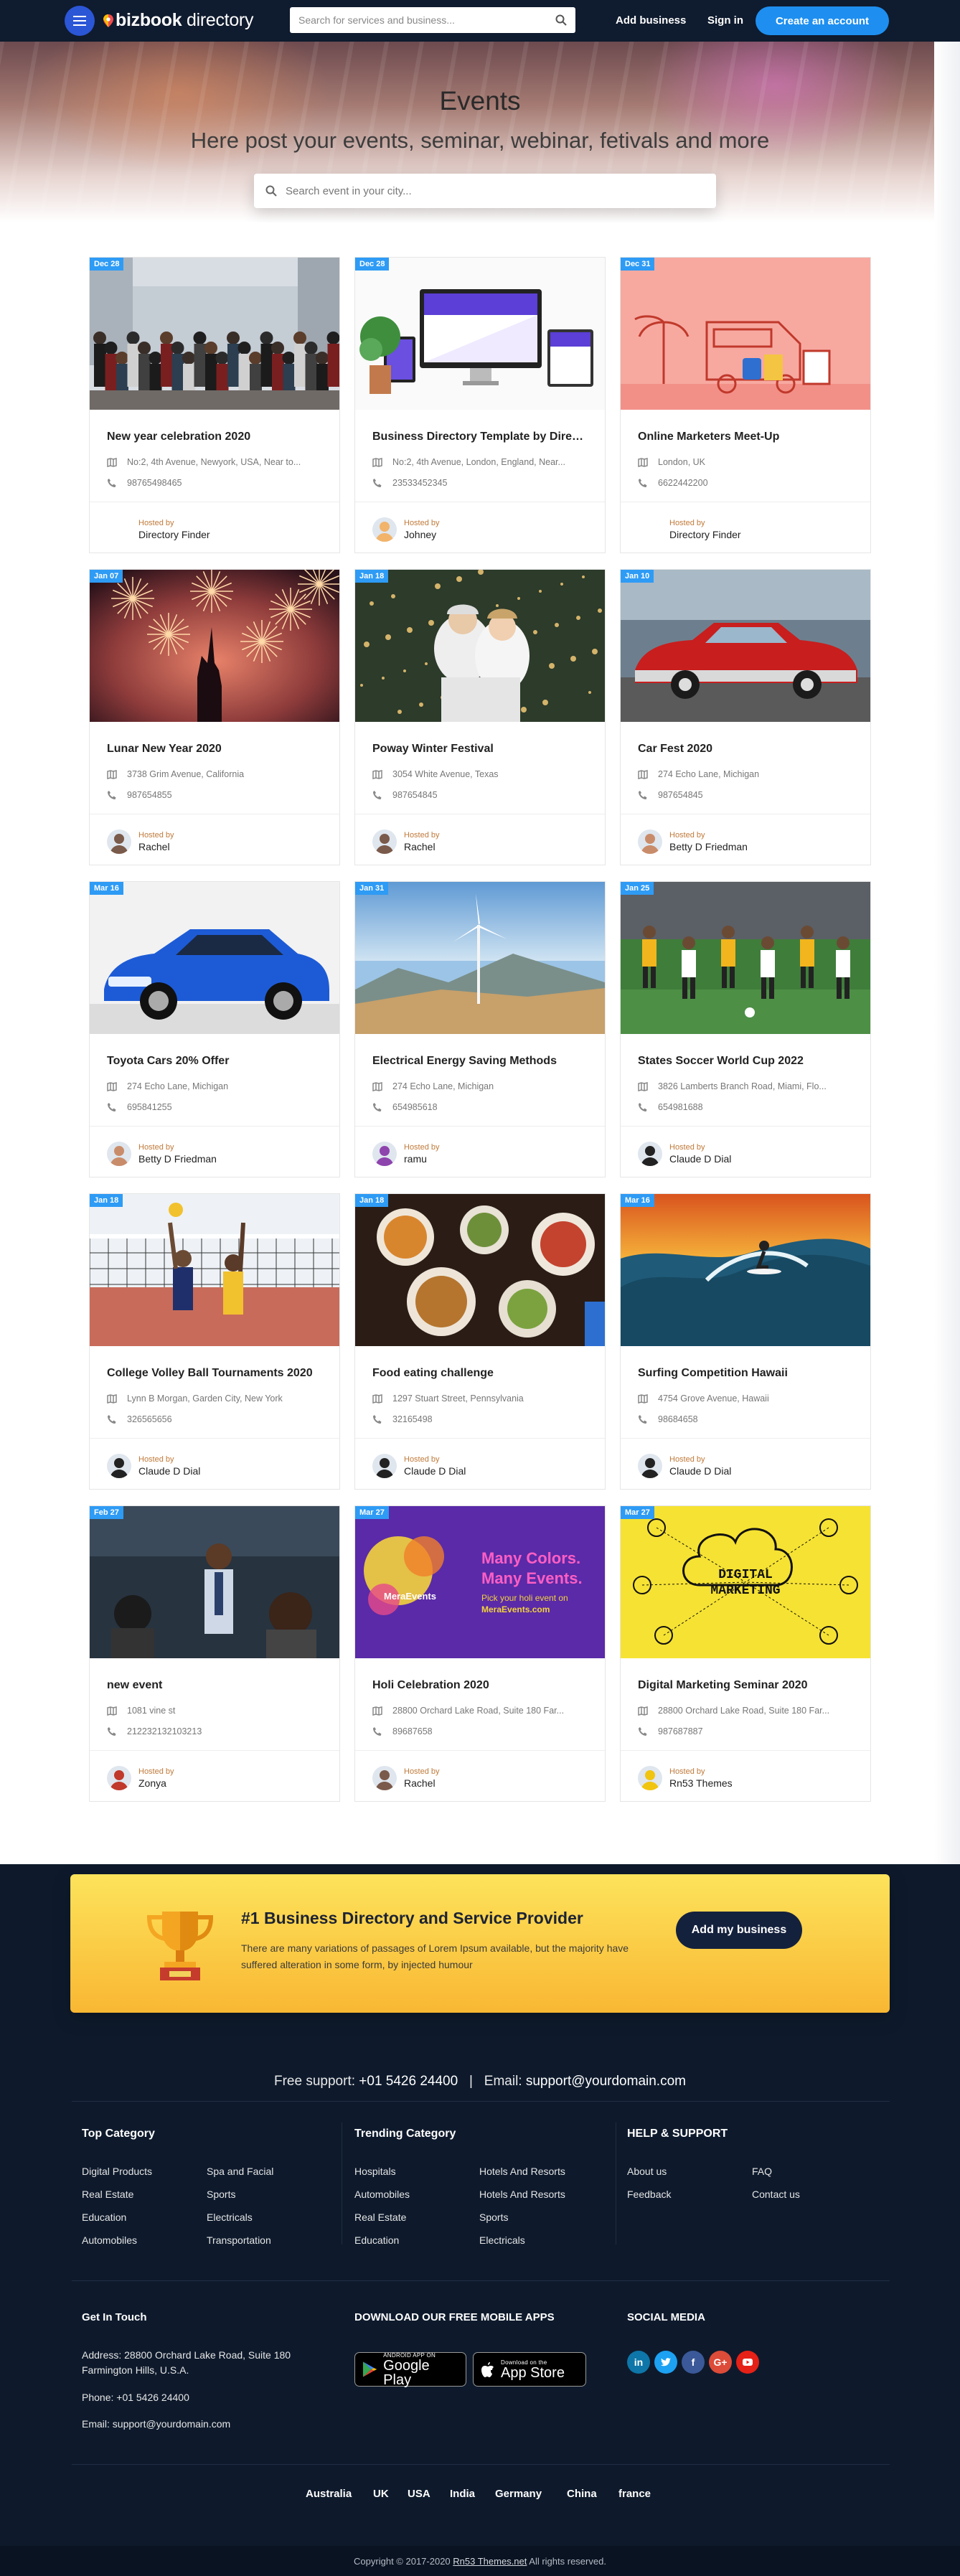 The height and width of the screenshot is (2576, 960). Describe the element at coordinates (214, 1061) in the screenshot. I see `event-title: Toyota Cars 20% Offer` at that location.